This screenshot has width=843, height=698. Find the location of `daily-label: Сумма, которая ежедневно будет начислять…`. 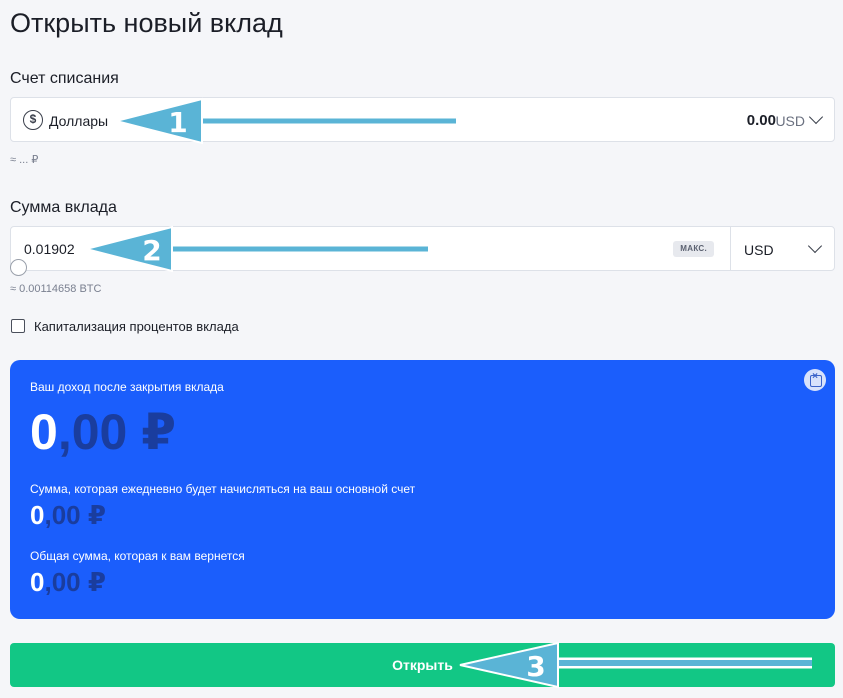

daily-label: Сумма, которая ежедневно будет начислять… is located at coordinates (223, 489).